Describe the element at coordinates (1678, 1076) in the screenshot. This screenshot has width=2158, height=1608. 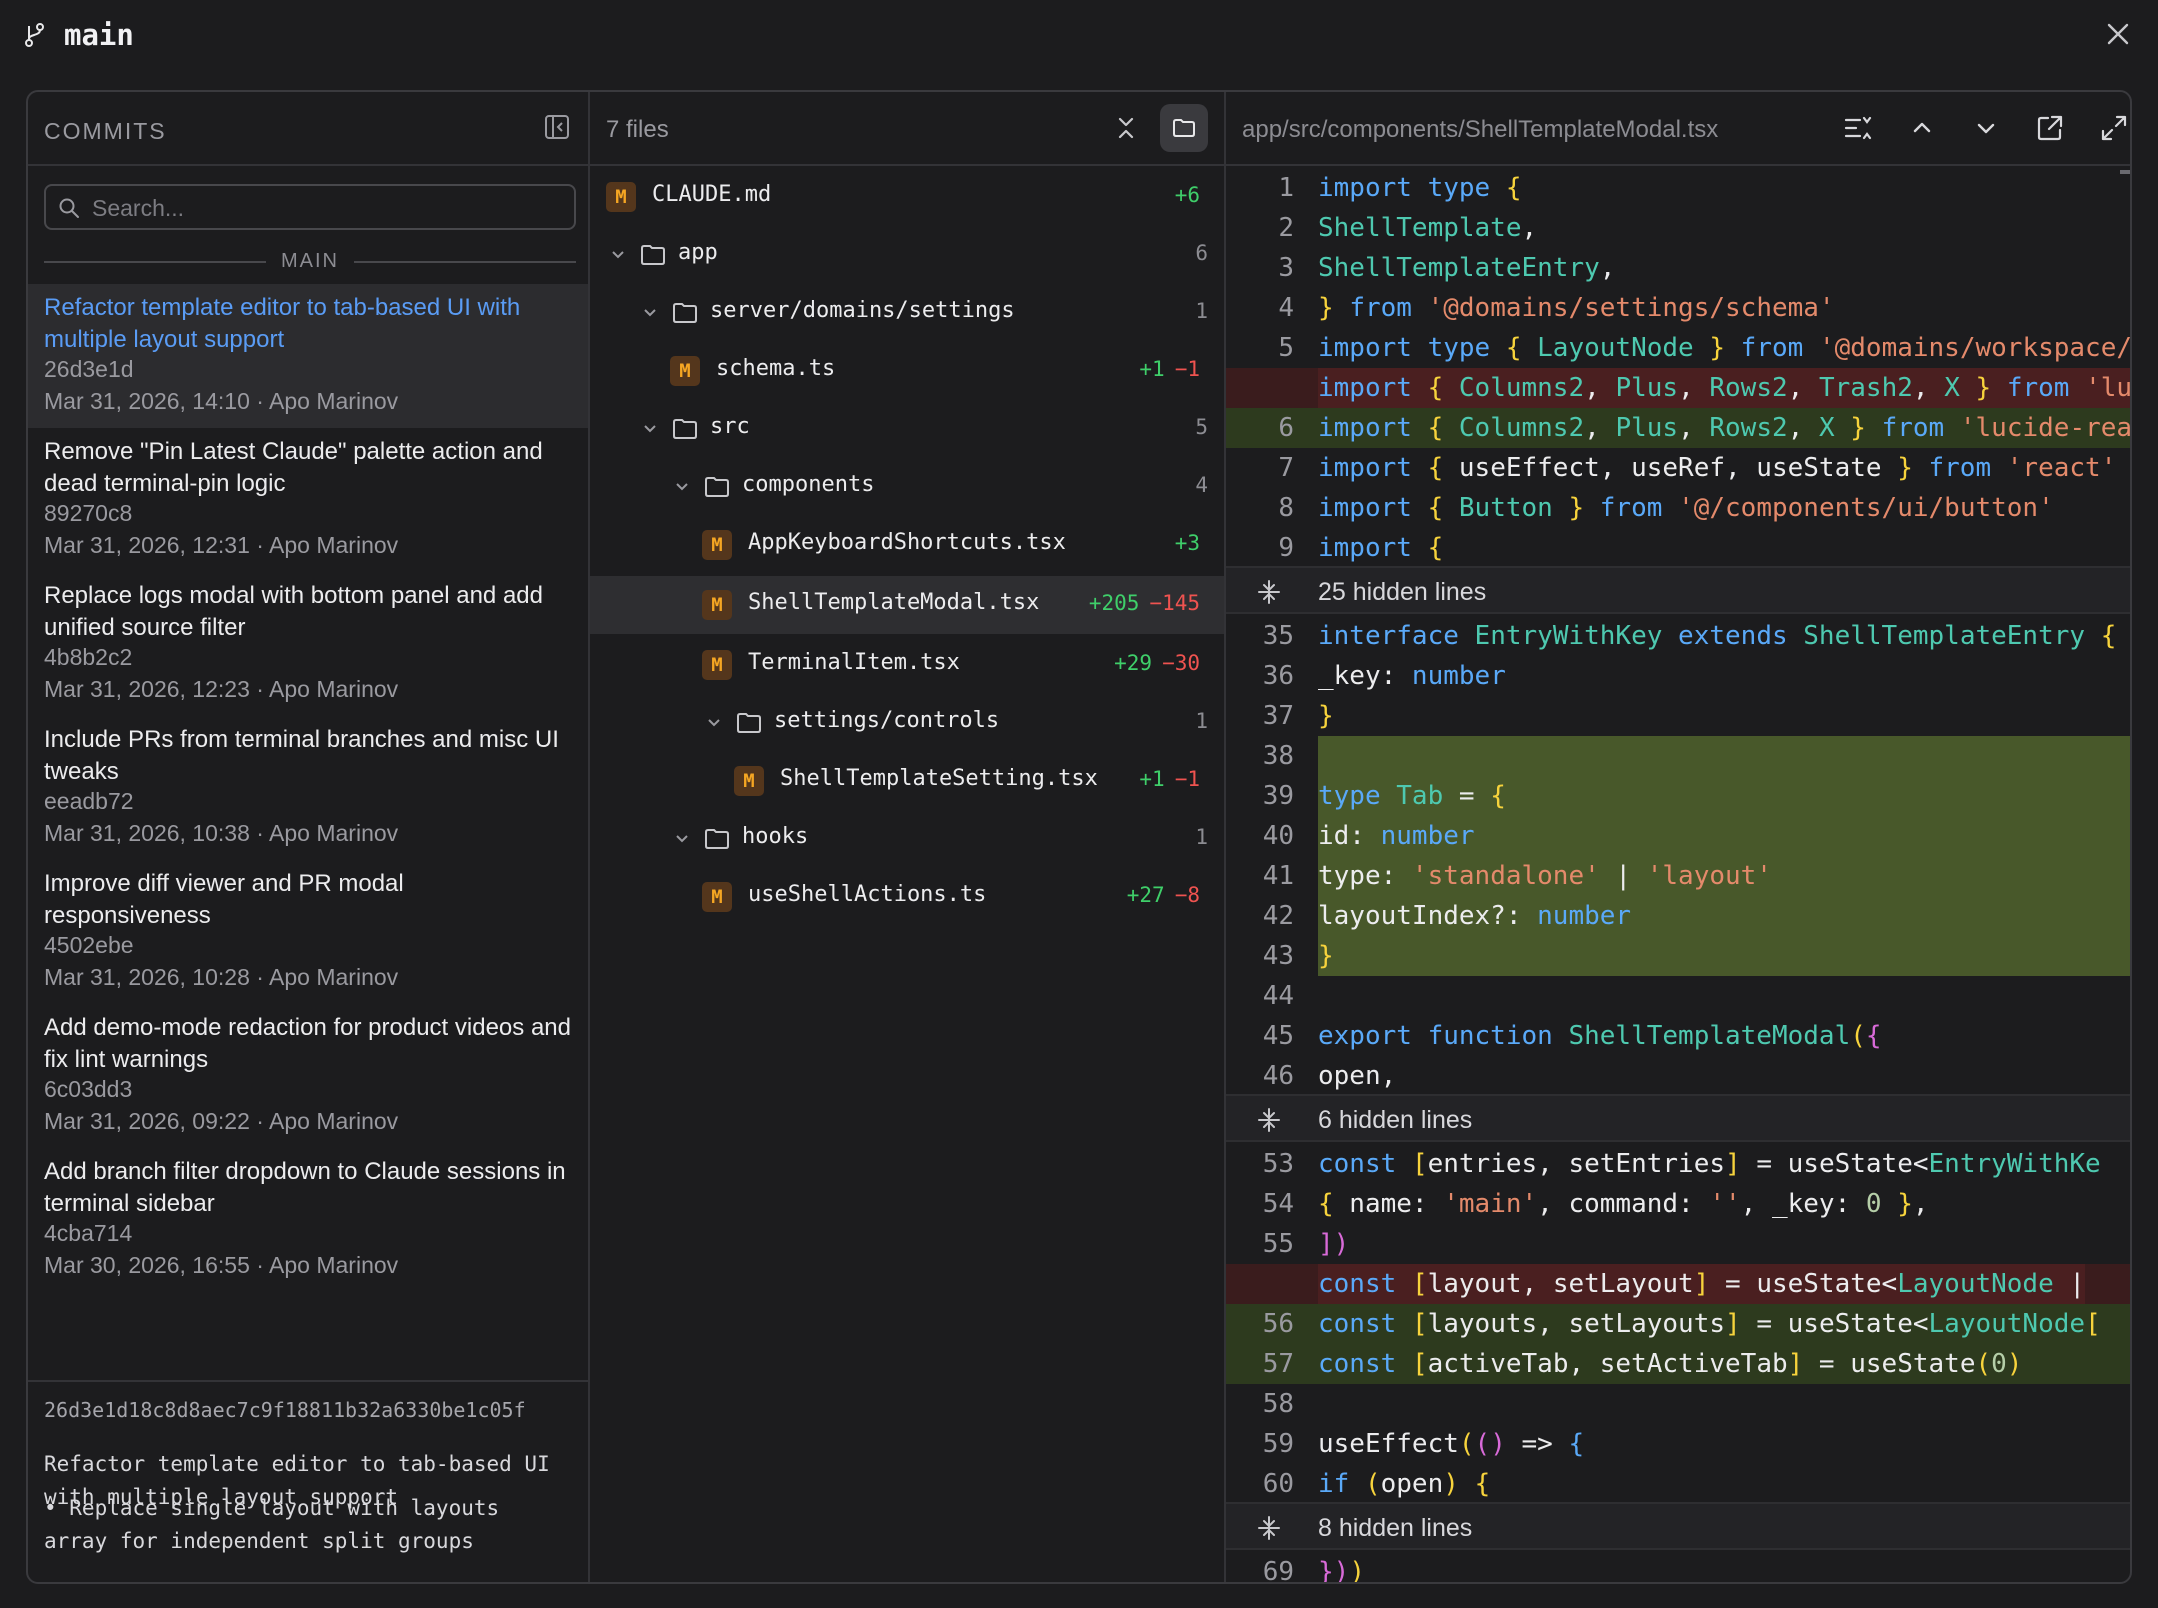
I see `code-line: 46 open,` at that location.